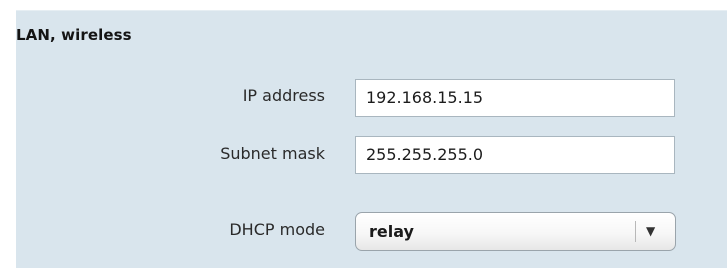 Image resolution: width=727 pixels, height=268 pixels. Describe the element at coordinates (515, 155) in the screenshot. I see `subnet-mask-input: 255.255.255.0` at that location.